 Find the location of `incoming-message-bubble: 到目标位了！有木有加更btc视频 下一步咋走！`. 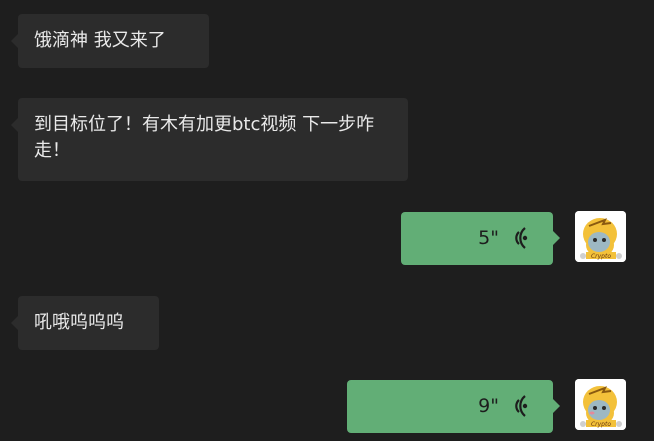

incoming-message-bubble: 到目标位了！有木有加更btc视频 下一步咋走！ is located at coordinates (209, 139).